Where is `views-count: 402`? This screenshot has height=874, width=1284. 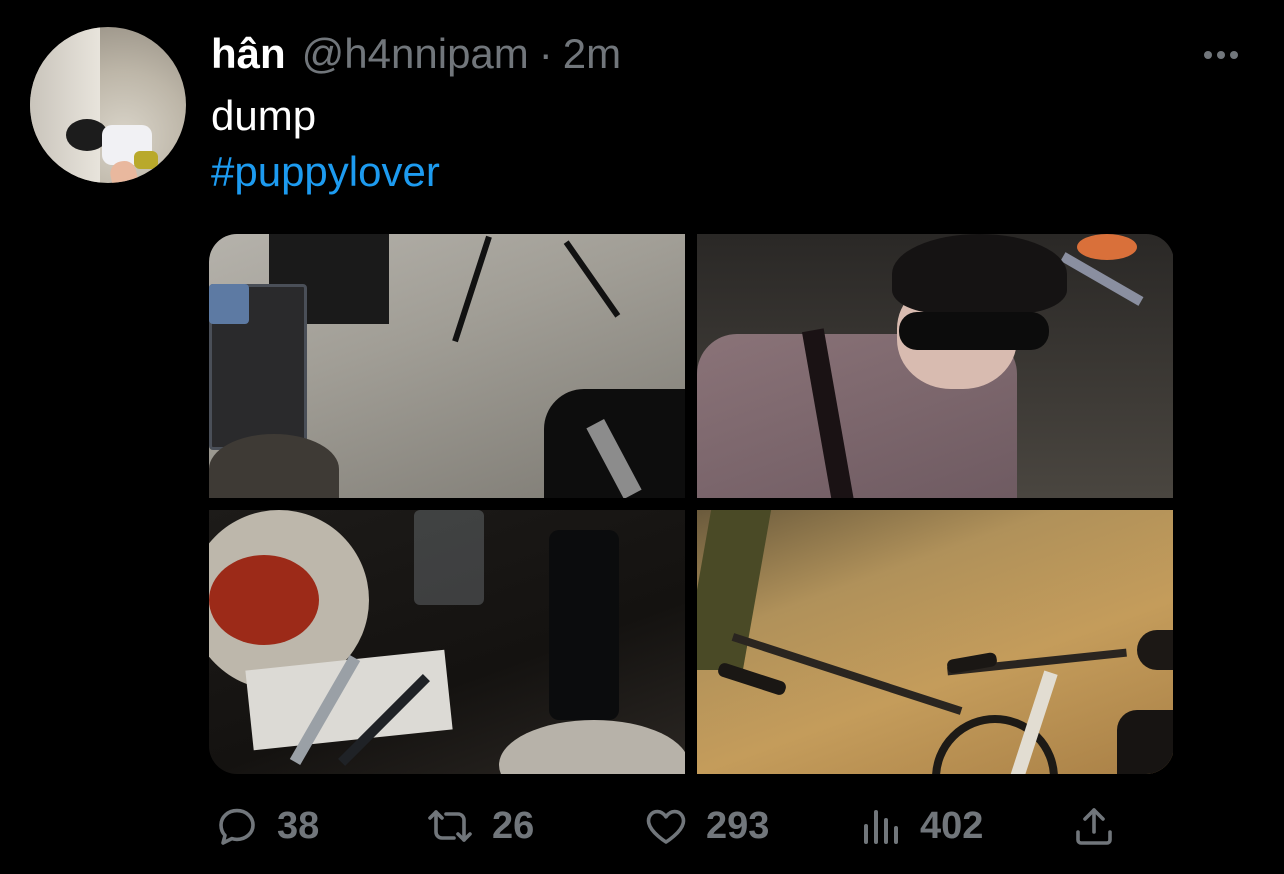 views-count: 402 is located at coordinates (952, 825).